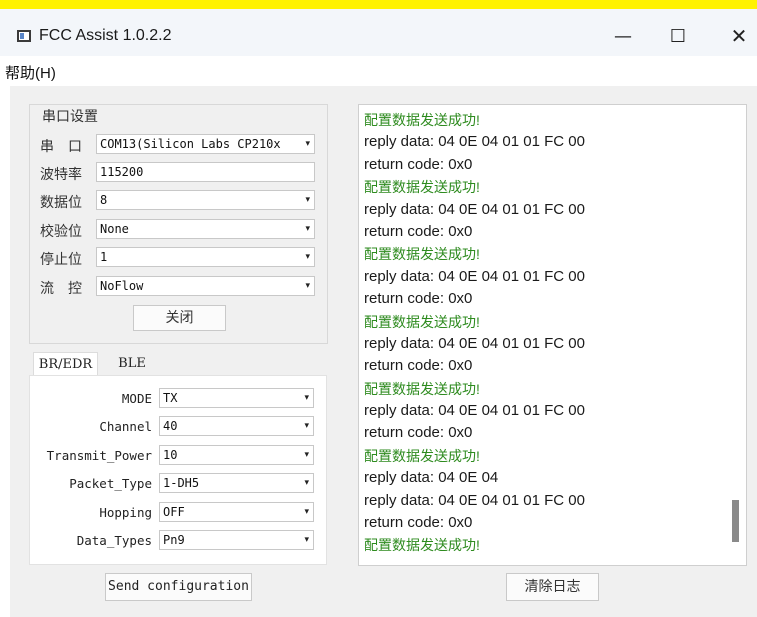  Describe the element at coordinates (378, 4) in the screenshot. I see `top-highlight-strip` at that location.